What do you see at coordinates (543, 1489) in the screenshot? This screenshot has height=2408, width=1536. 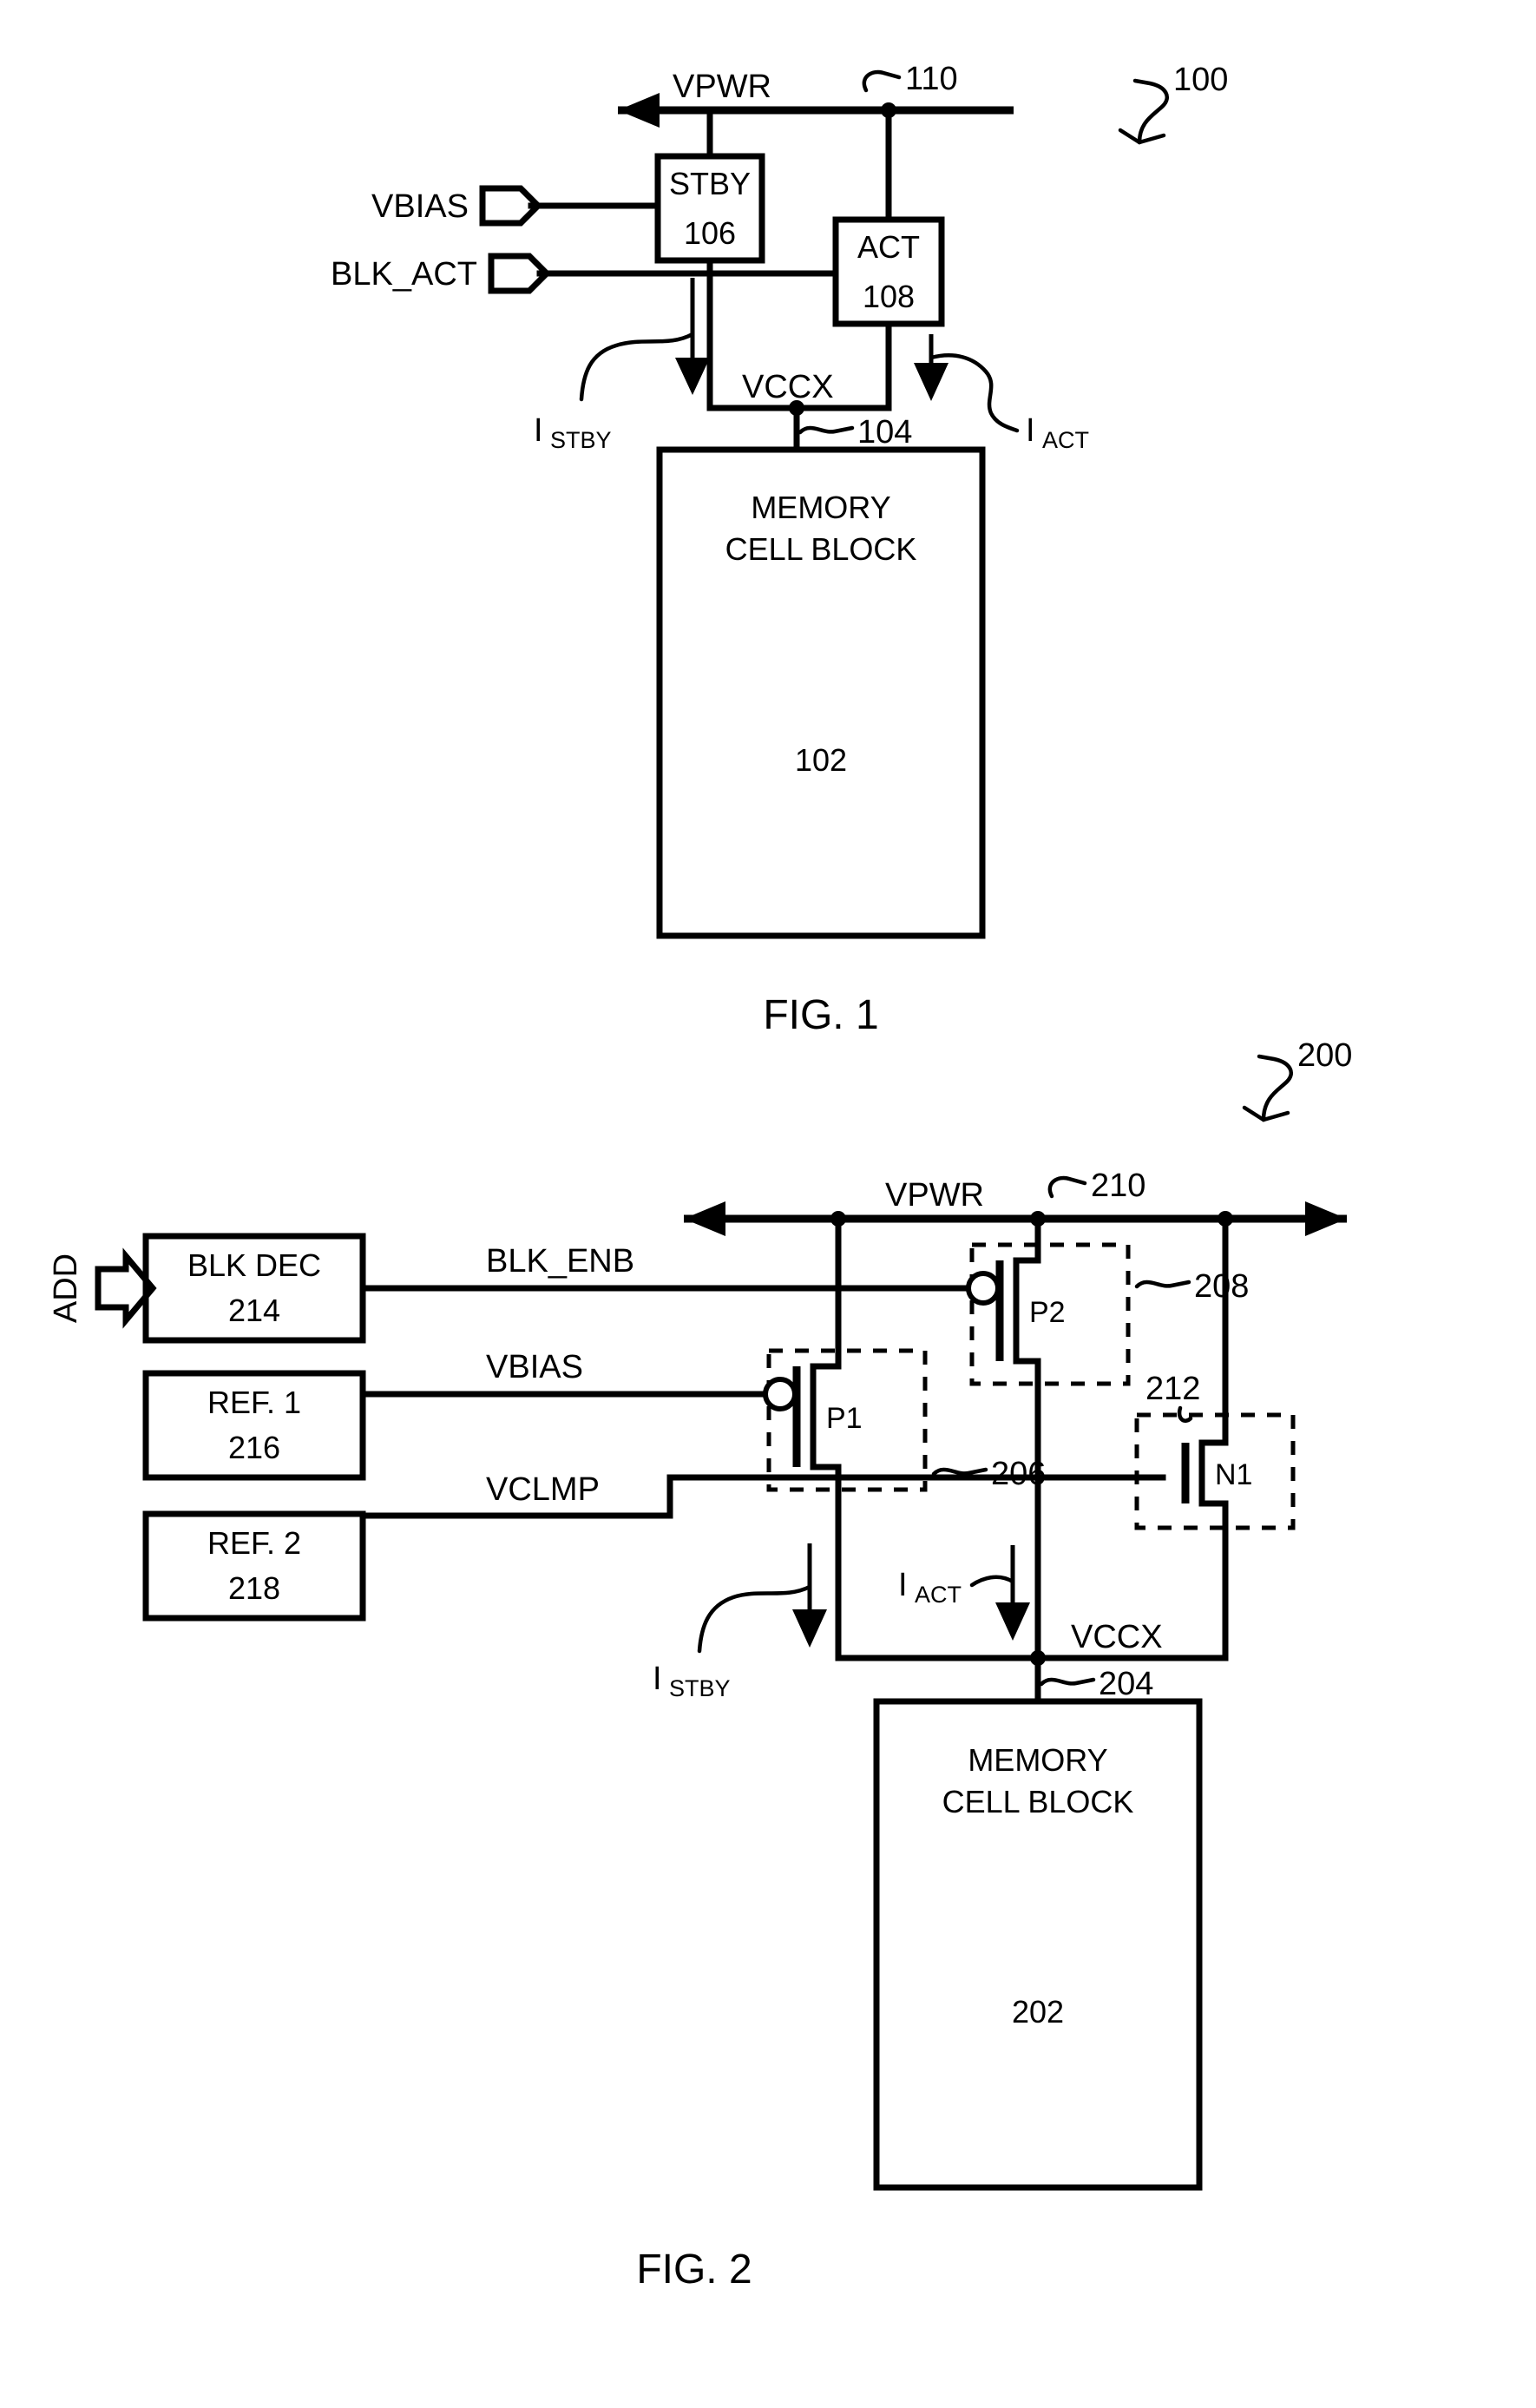 I see `fig2-vclmp-label: VCLMP` at bounding box center [543, 1489].